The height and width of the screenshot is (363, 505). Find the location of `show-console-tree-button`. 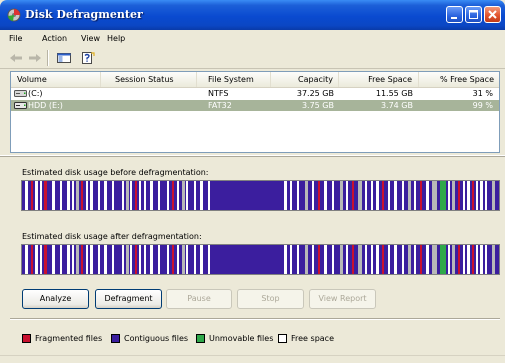

show-console-tree-button is located at coordinates (64, 58).